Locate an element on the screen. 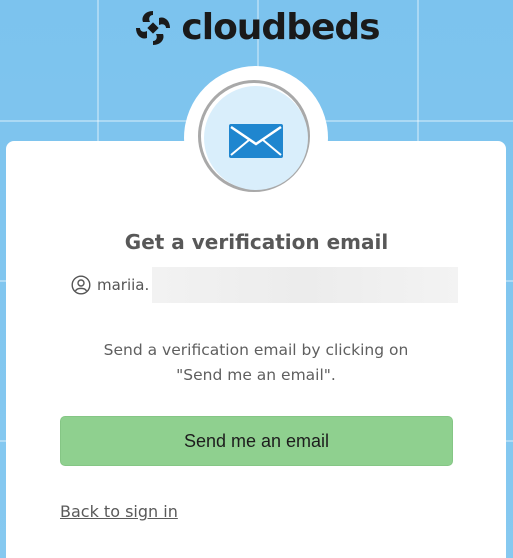 This screenshot has width=513, height=558. envelope-icon is located at coordinates (256, 141).